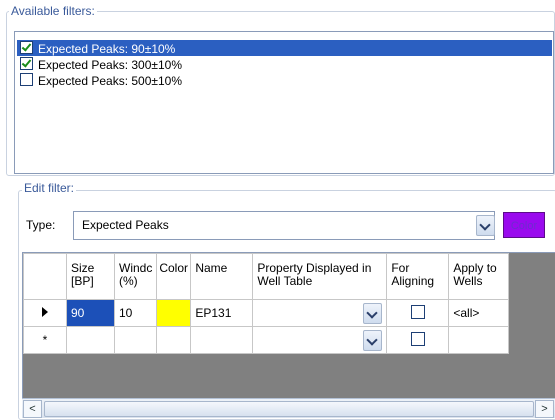 Image resolution: width=555 pixels, height=420 pixels. I want to click on filter-item-90: Expected Peaks: 90±10%, so click(284, 48).